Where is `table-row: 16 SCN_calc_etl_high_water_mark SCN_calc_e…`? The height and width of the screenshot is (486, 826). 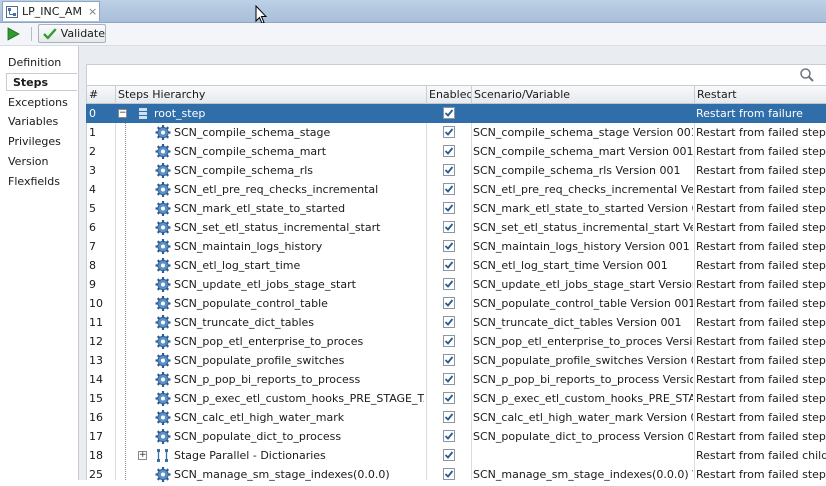 table-row: 16 SCN_calc_etl_high_water_mark SCN_calc_e… is located at coordinates (456, 417).